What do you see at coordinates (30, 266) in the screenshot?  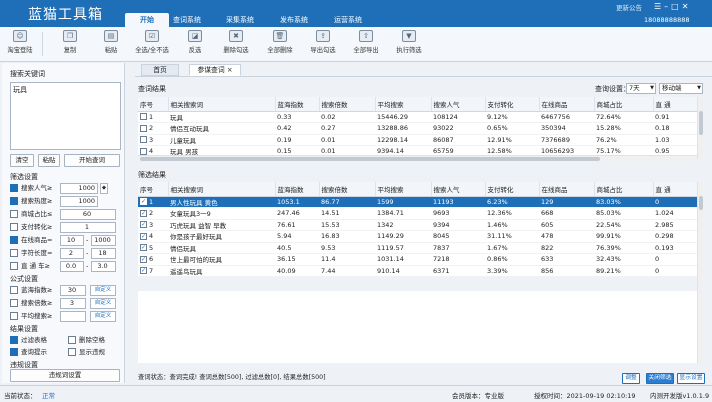 I see `filter-row-ztc: 直 通 车≥` at bounding box center [30, 266].